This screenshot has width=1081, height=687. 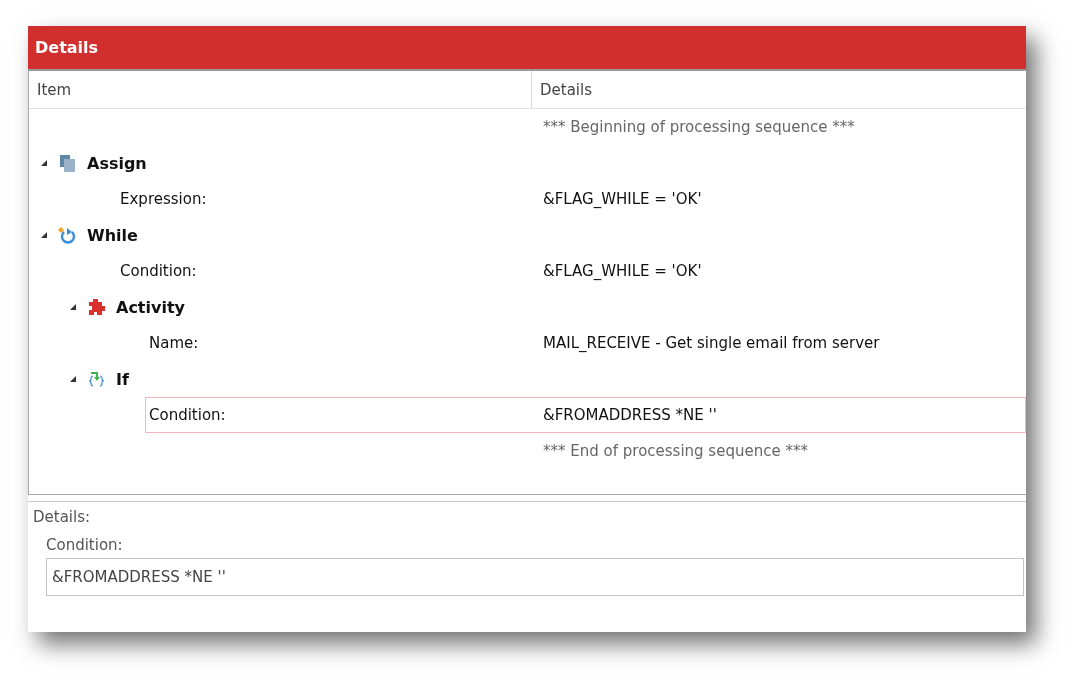 What do you see at coordinates (779, 89) in the screenshot?
I see `column-header: Details` at bounding box center [779, 89].